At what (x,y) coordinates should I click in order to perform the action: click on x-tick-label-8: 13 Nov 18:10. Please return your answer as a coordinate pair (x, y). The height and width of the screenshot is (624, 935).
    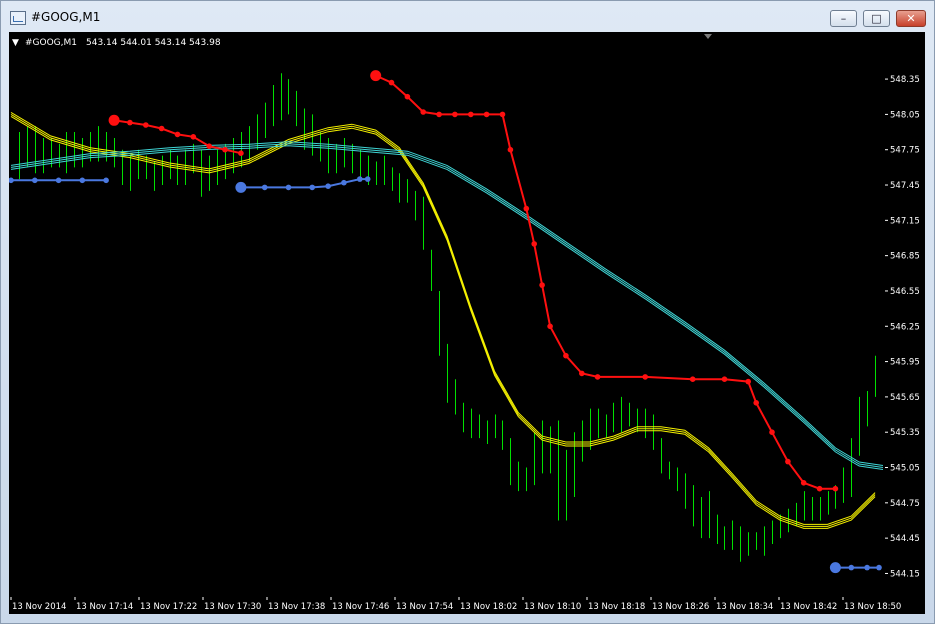
    Looking at the image, I should click on (552, 607).